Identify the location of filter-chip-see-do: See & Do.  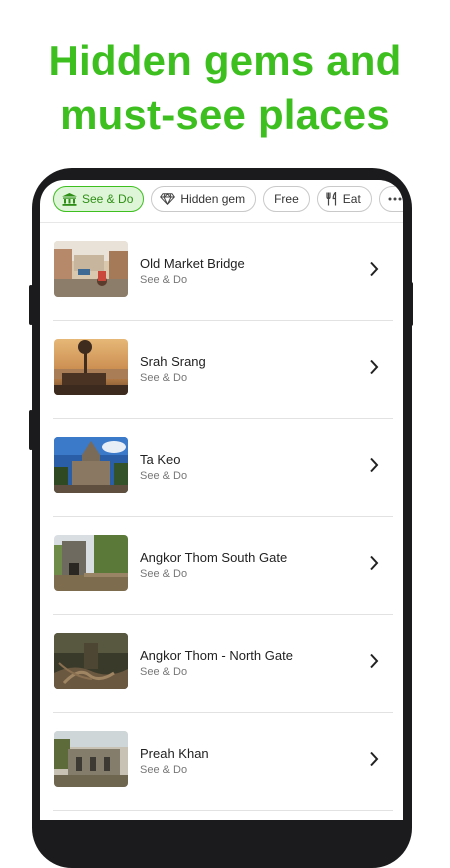
(99, 199).